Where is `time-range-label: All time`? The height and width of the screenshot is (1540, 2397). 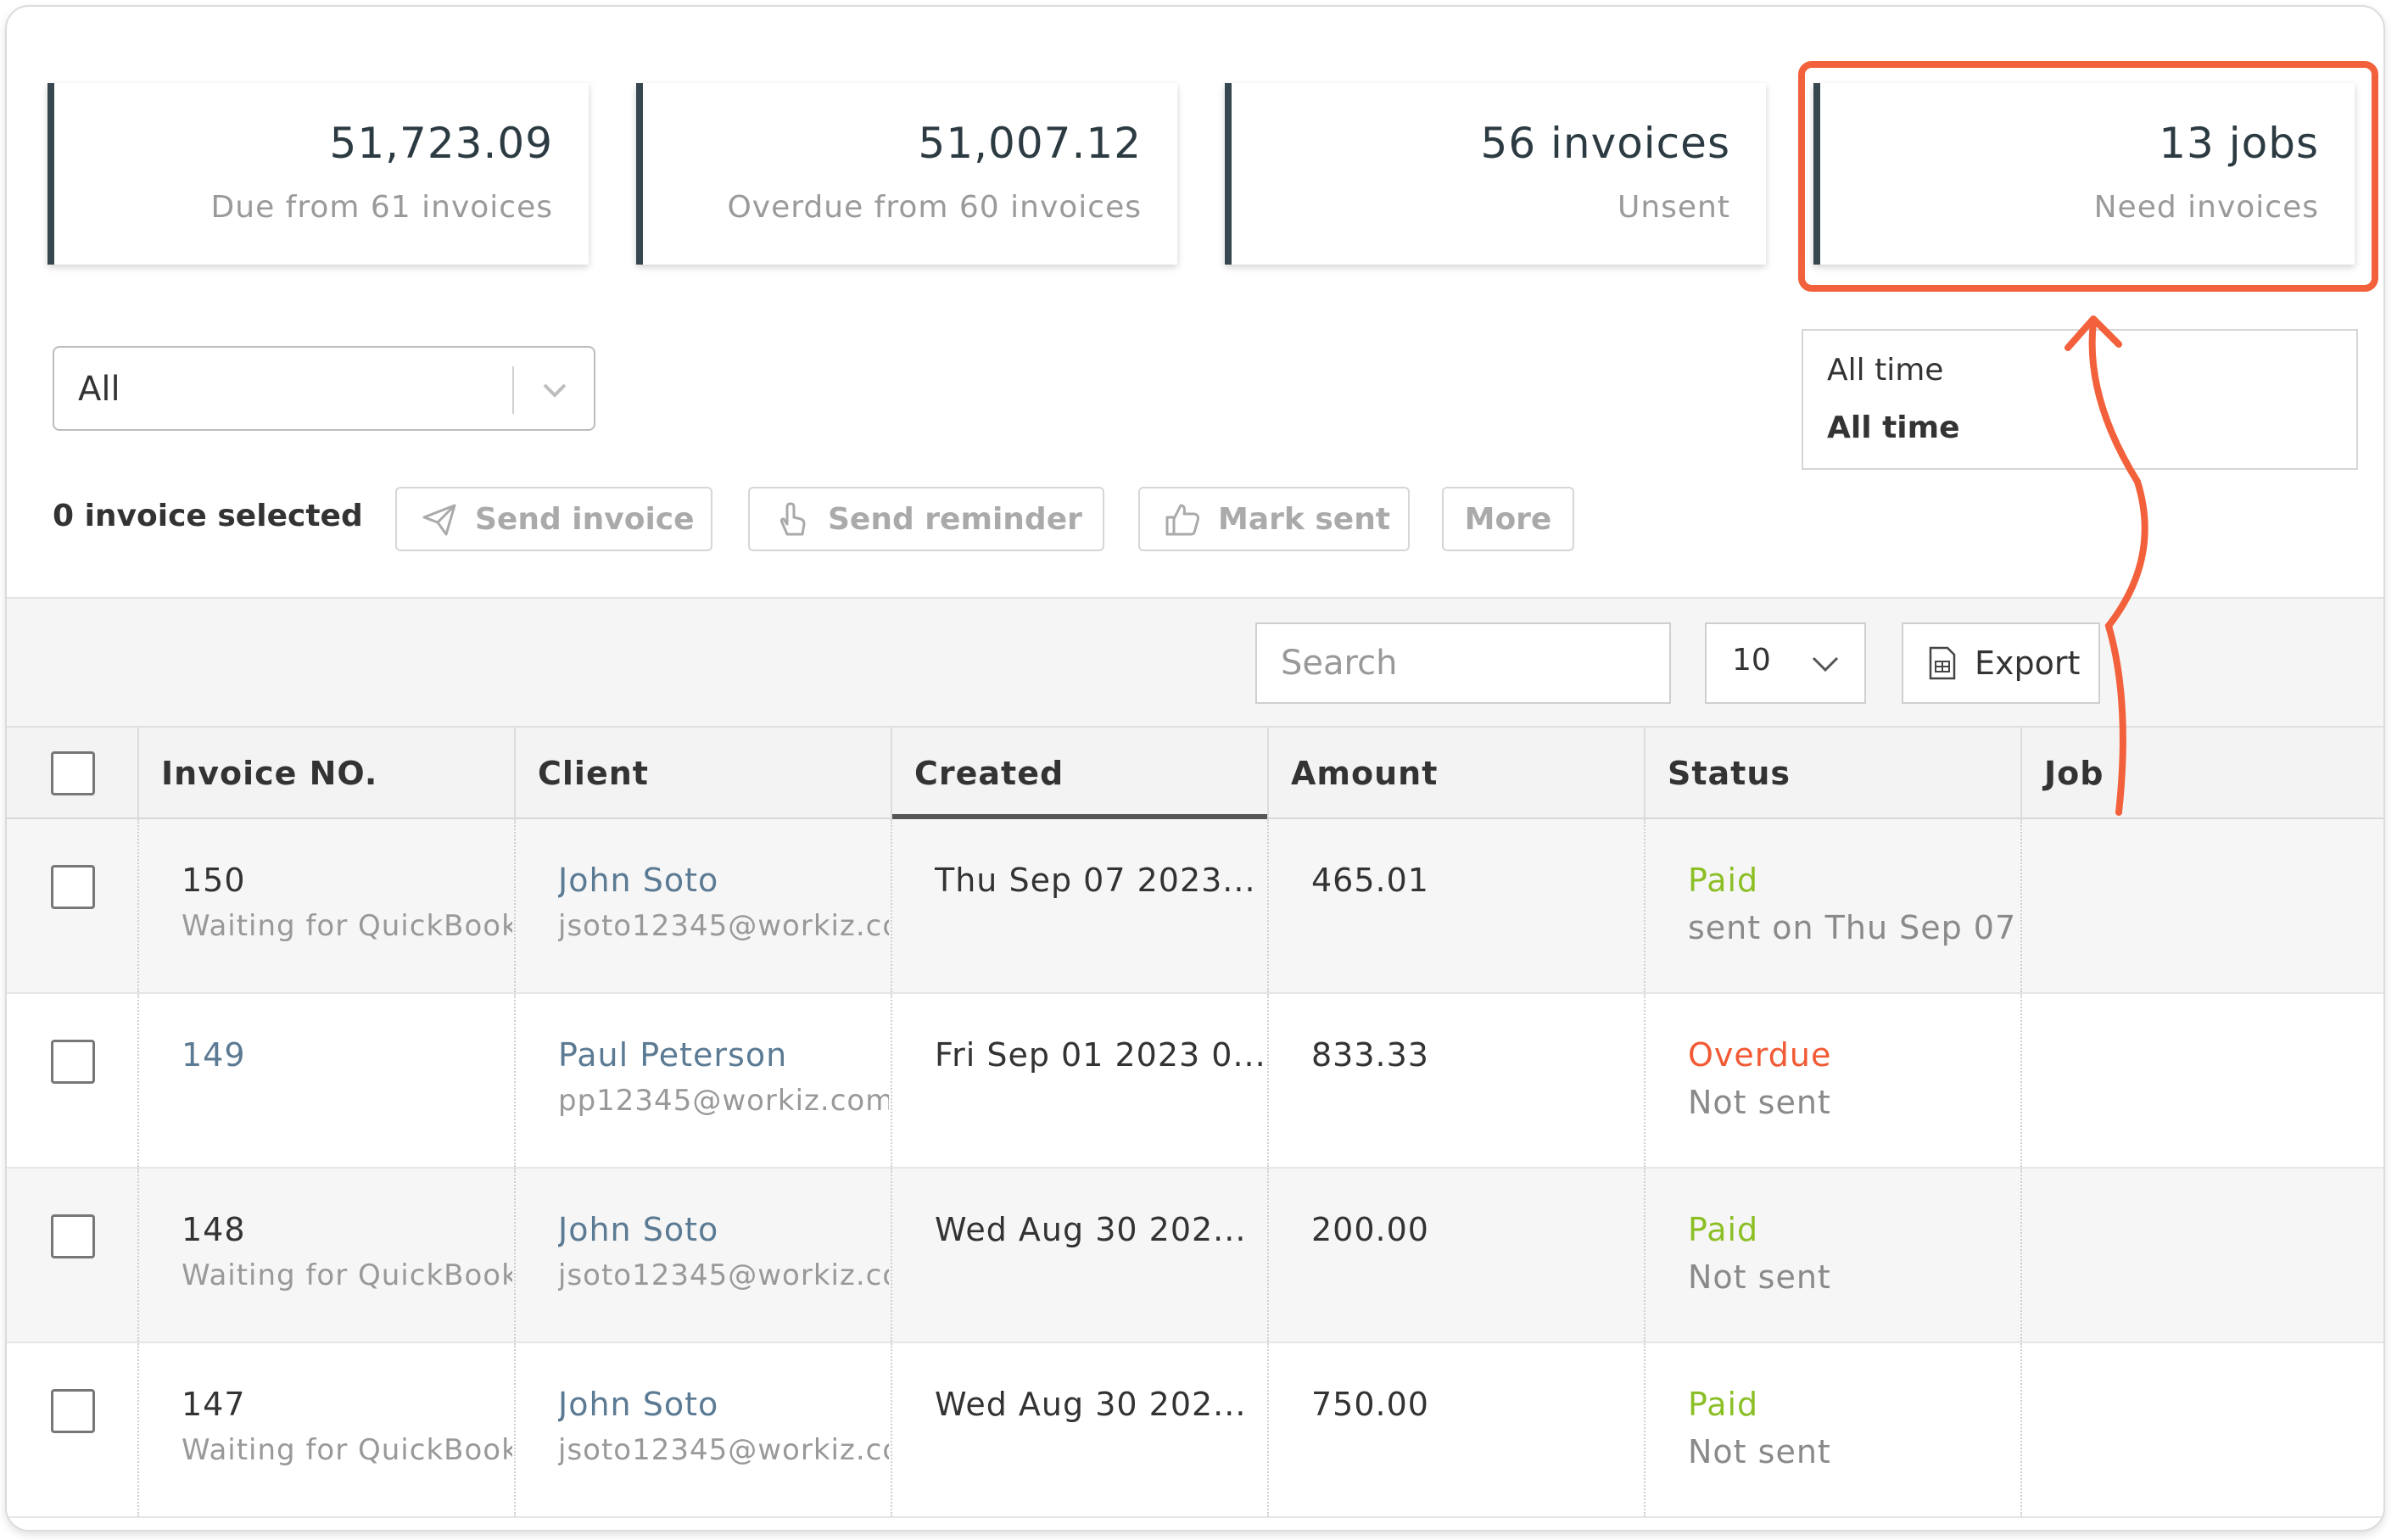 time-range-label: All time is located at coordinates (1885, 370).